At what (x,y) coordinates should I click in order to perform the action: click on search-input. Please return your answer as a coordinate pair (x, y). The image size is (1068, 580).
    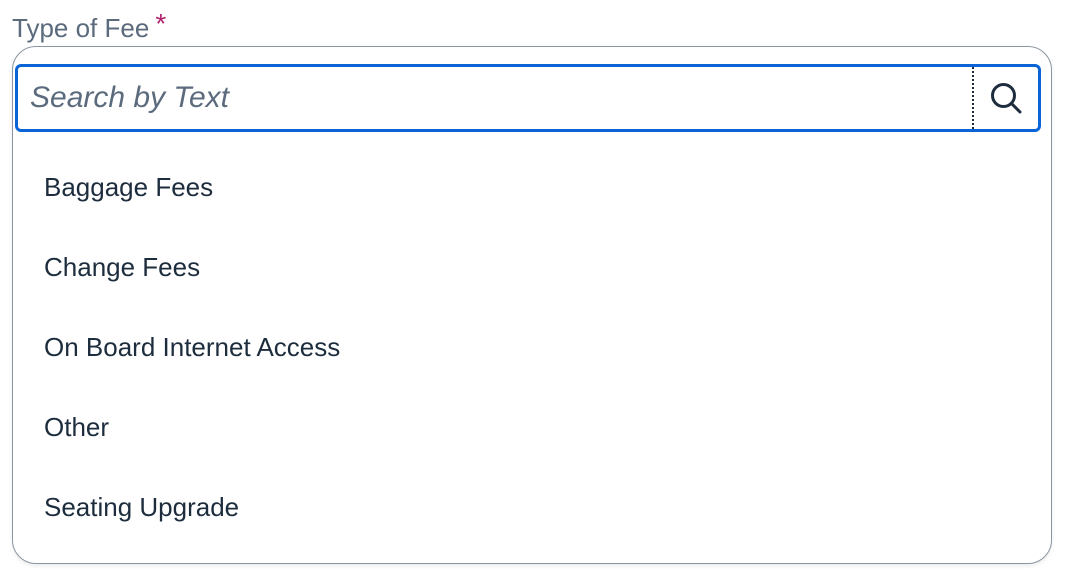
    Looking at the image, I should click on (495, 98).